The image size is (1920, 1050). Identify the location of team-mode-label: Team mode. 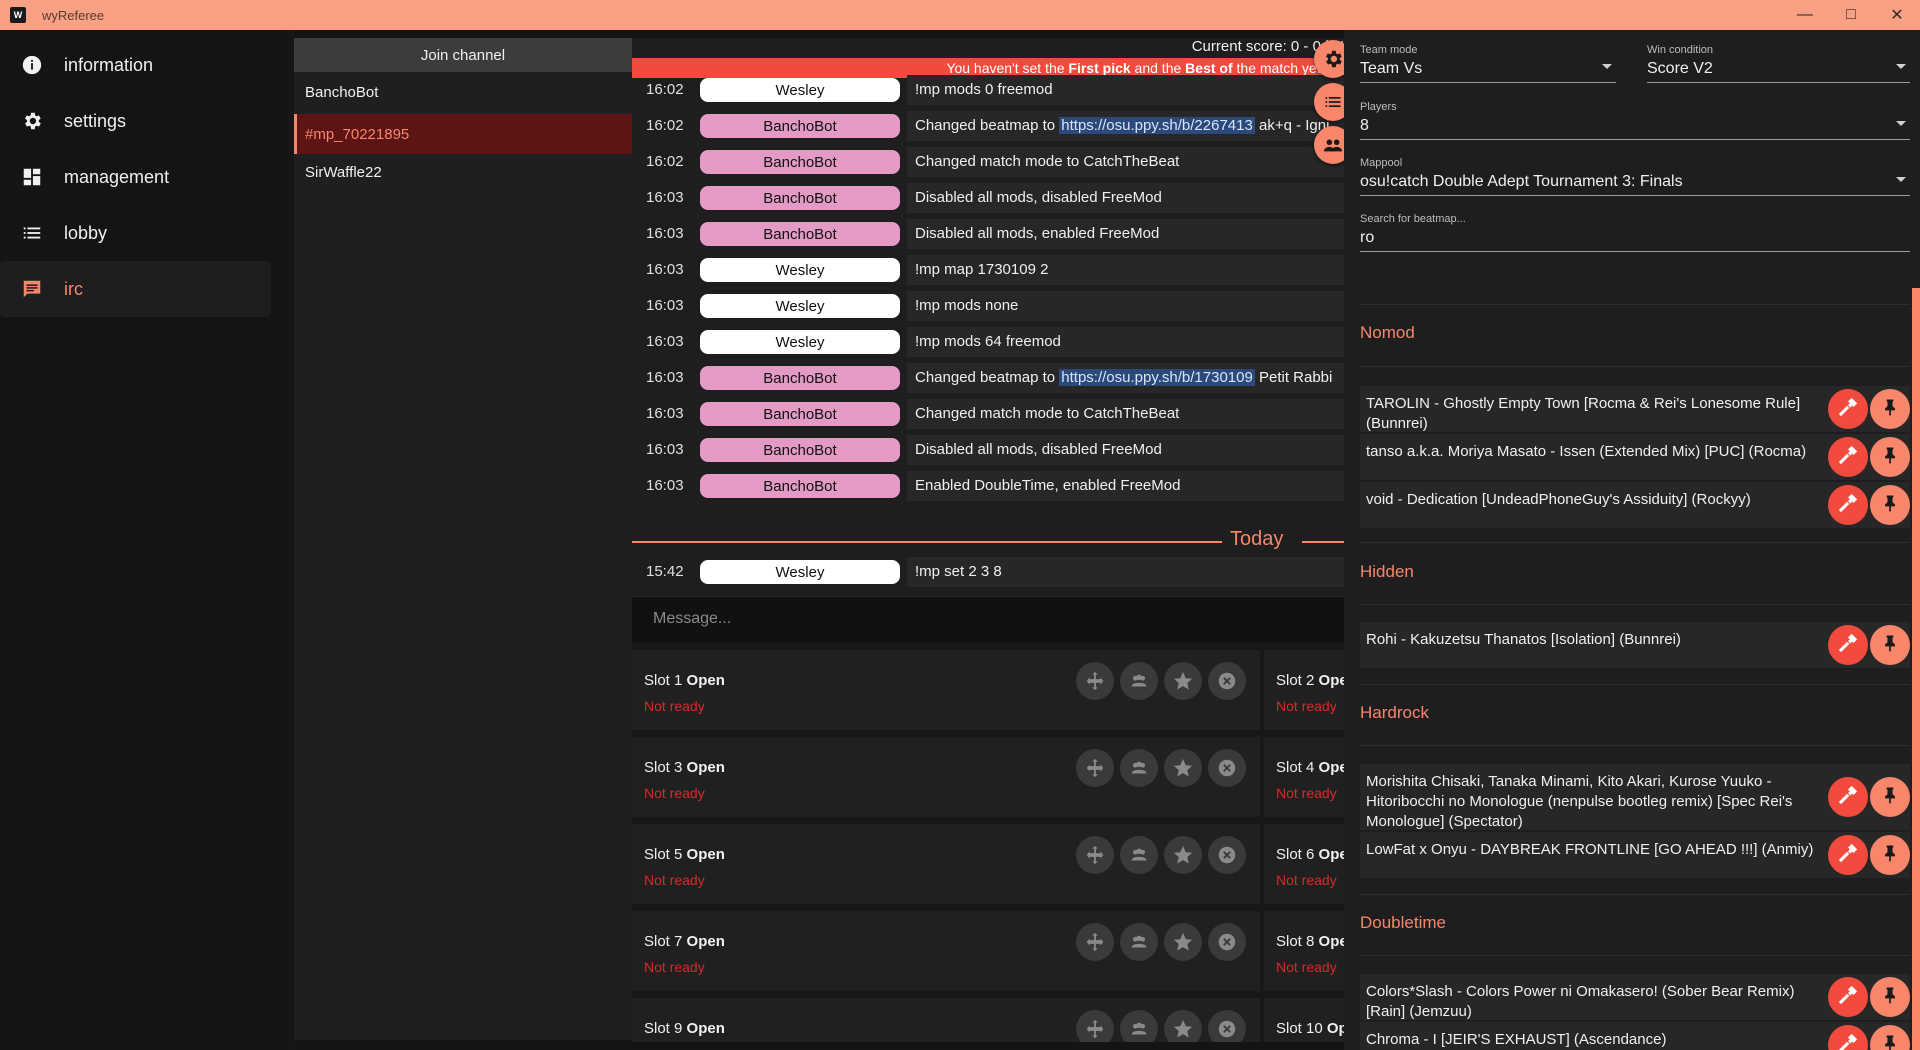
(1389, 50).